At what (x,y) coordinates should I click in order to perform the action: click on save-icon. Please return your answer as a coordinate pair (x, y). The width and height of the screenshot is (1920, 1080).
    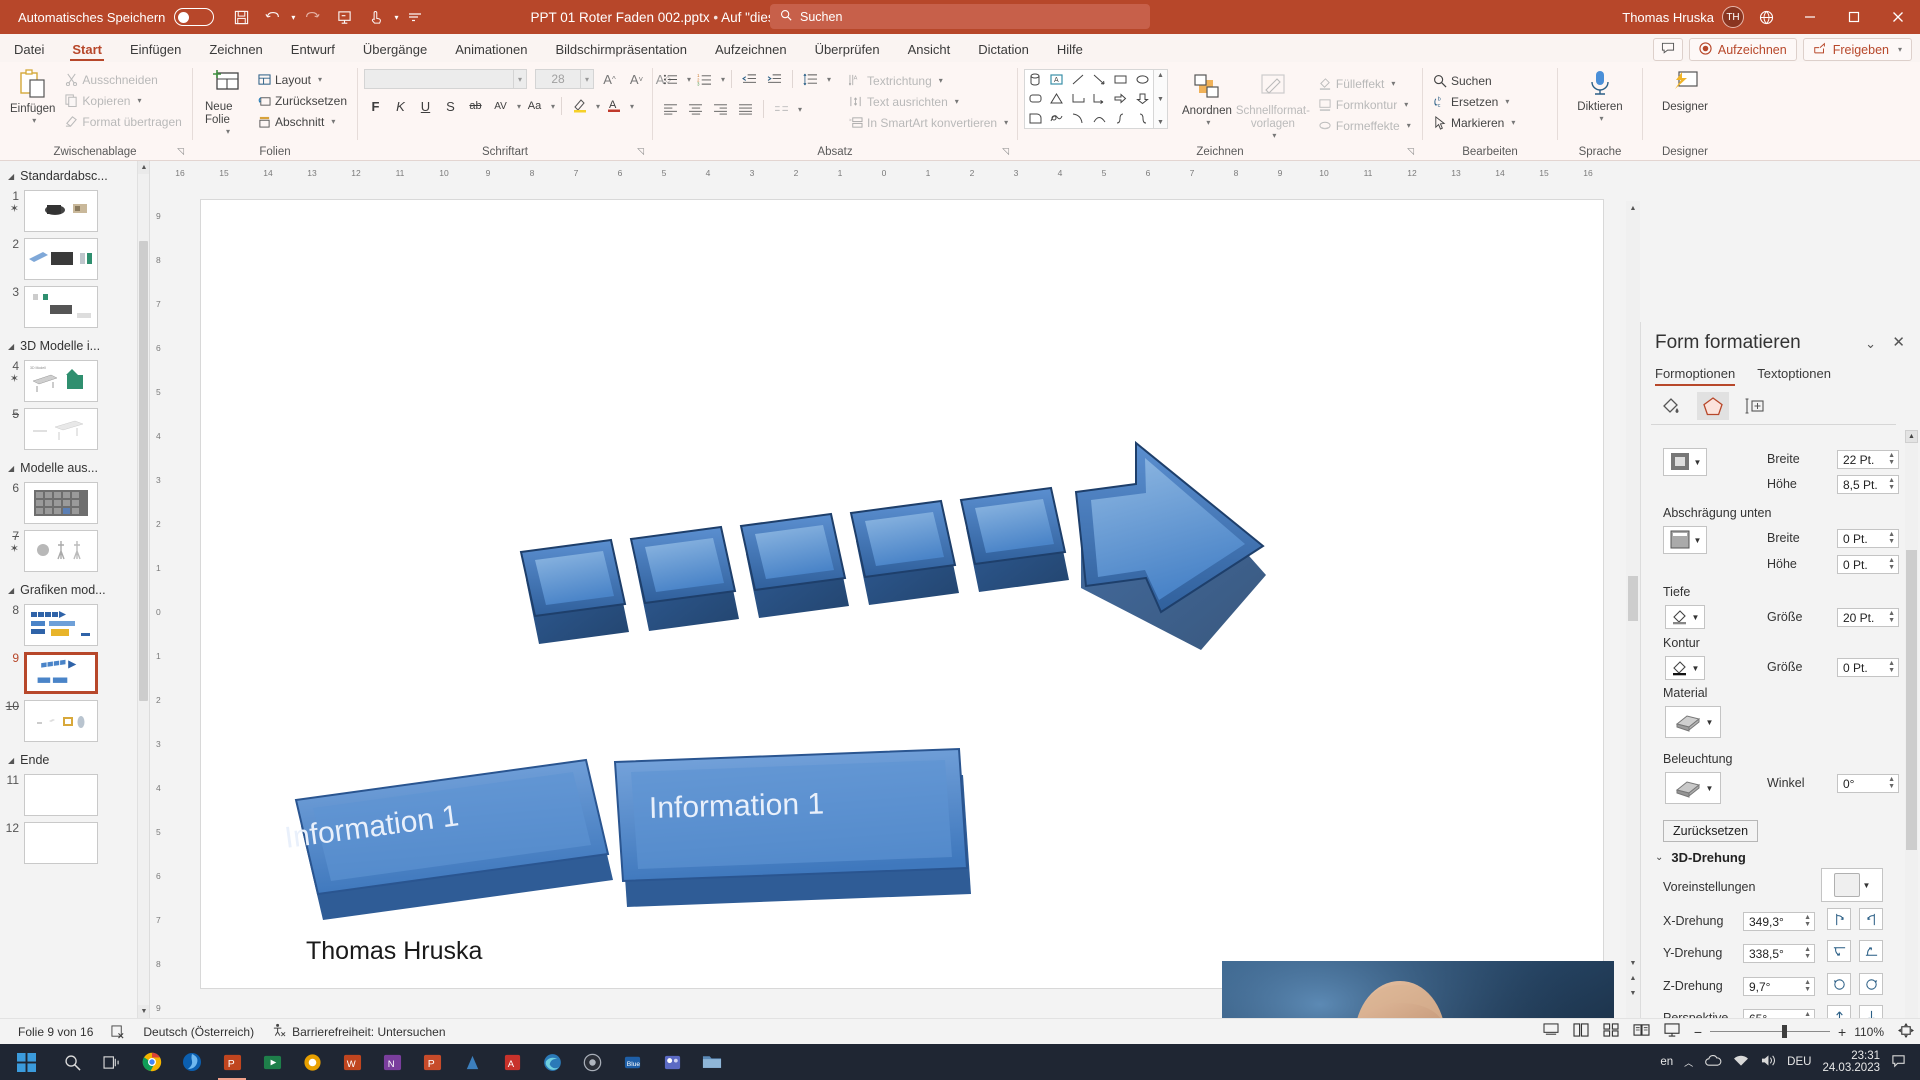
    Looking at the image, I should click on (241, 17).